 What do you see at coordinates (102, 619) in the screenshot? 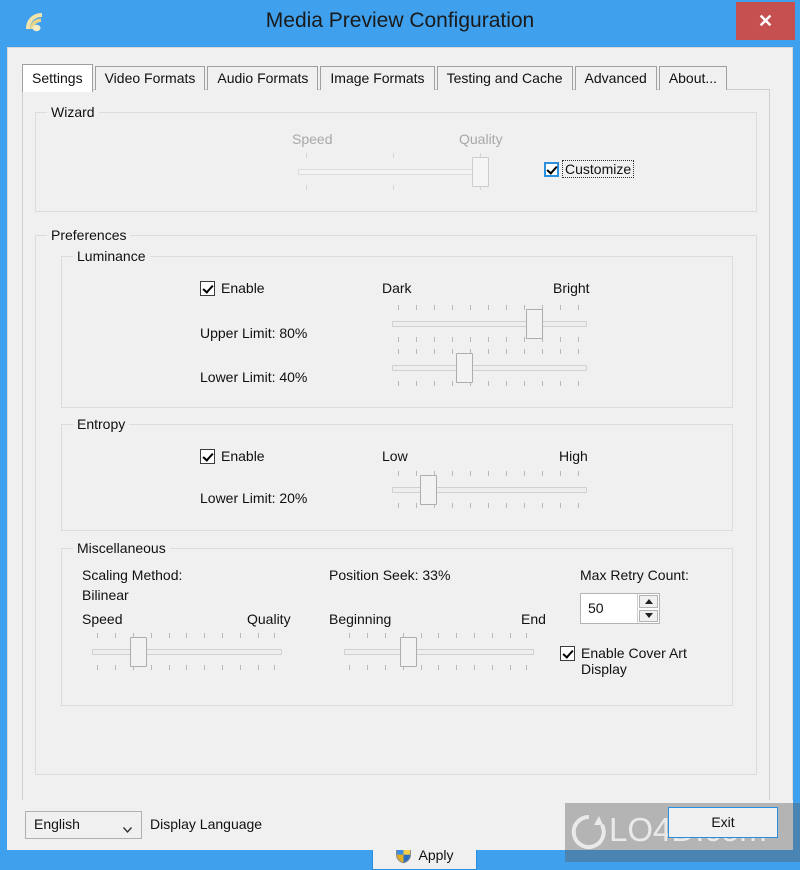
I see `scaling-speed-label: Speed` at bounding box center [102, 619].